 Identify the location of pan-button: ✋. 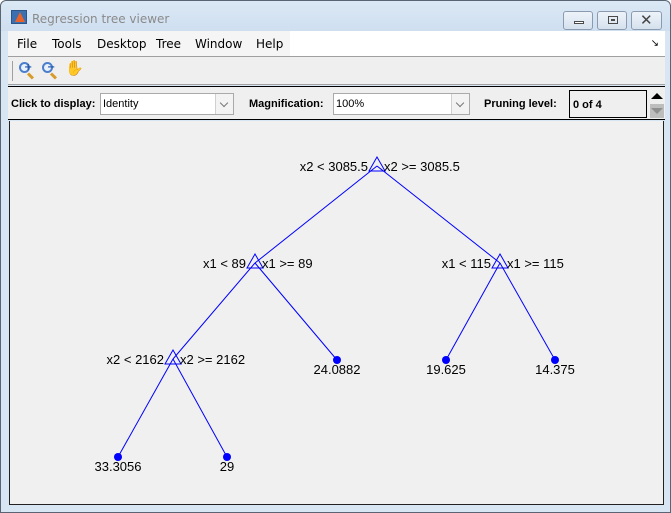
(75, 70).